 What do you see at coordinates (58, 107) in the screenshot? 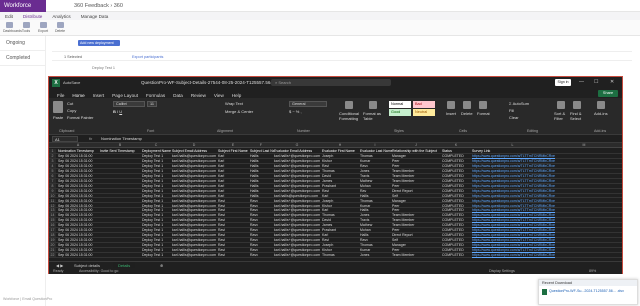
I see `paste-icon` at bounding box center [58, 107].